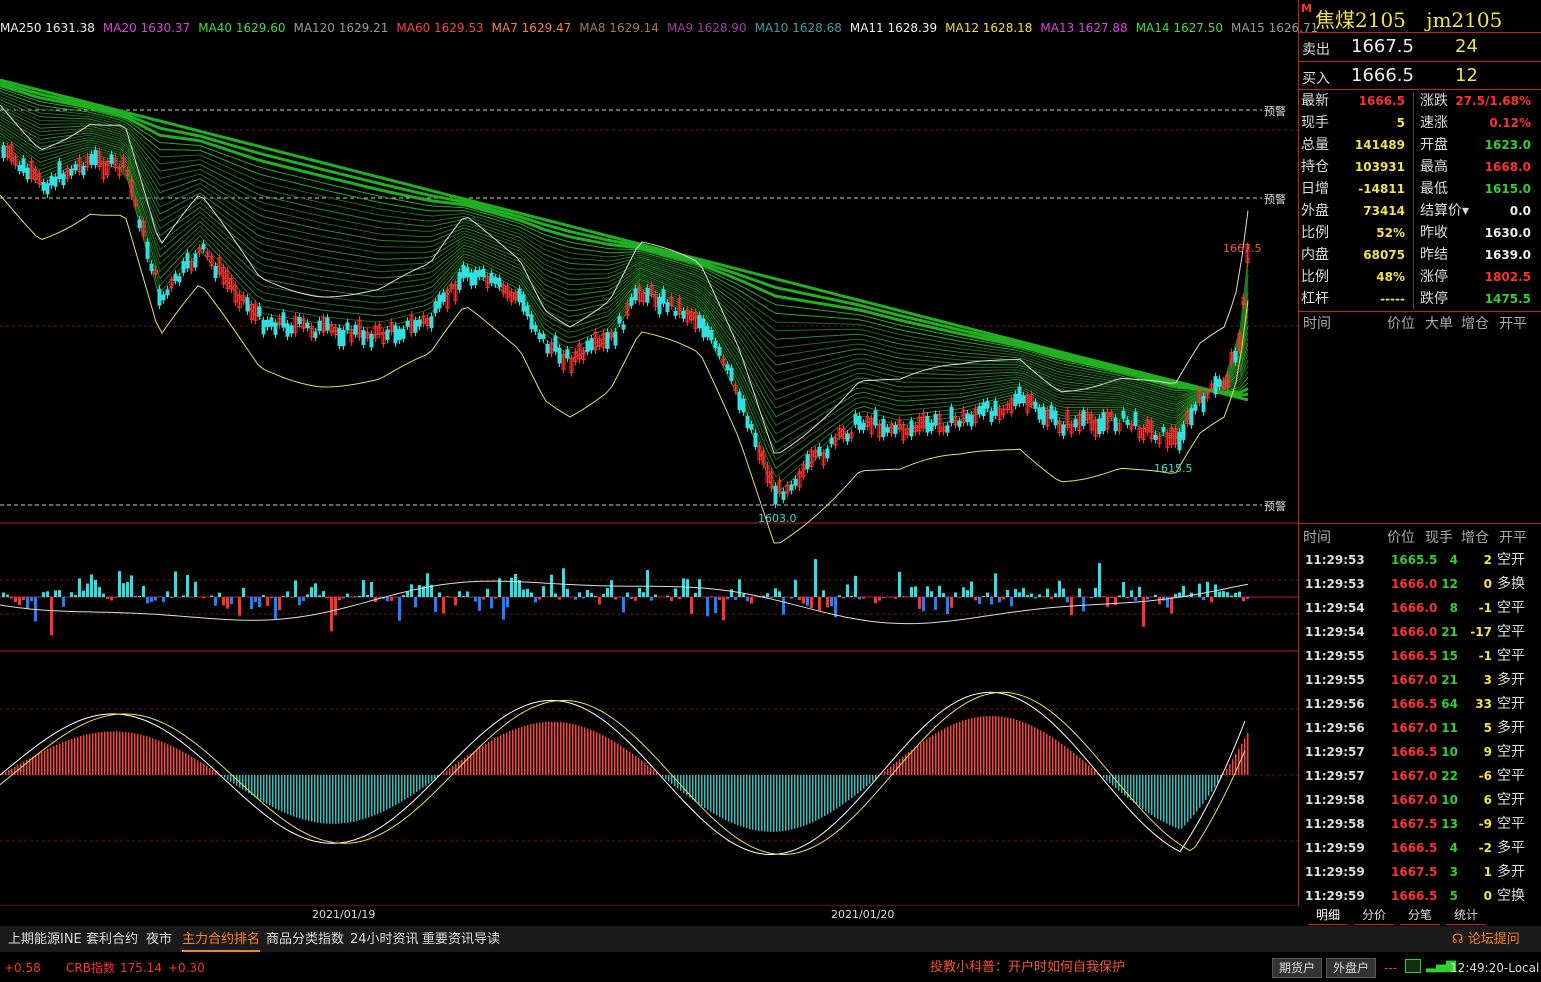 The width and height of the screenshot is (1541, 982). I want to click on tick-cell-p: 1666.5, so click(1414, 656).